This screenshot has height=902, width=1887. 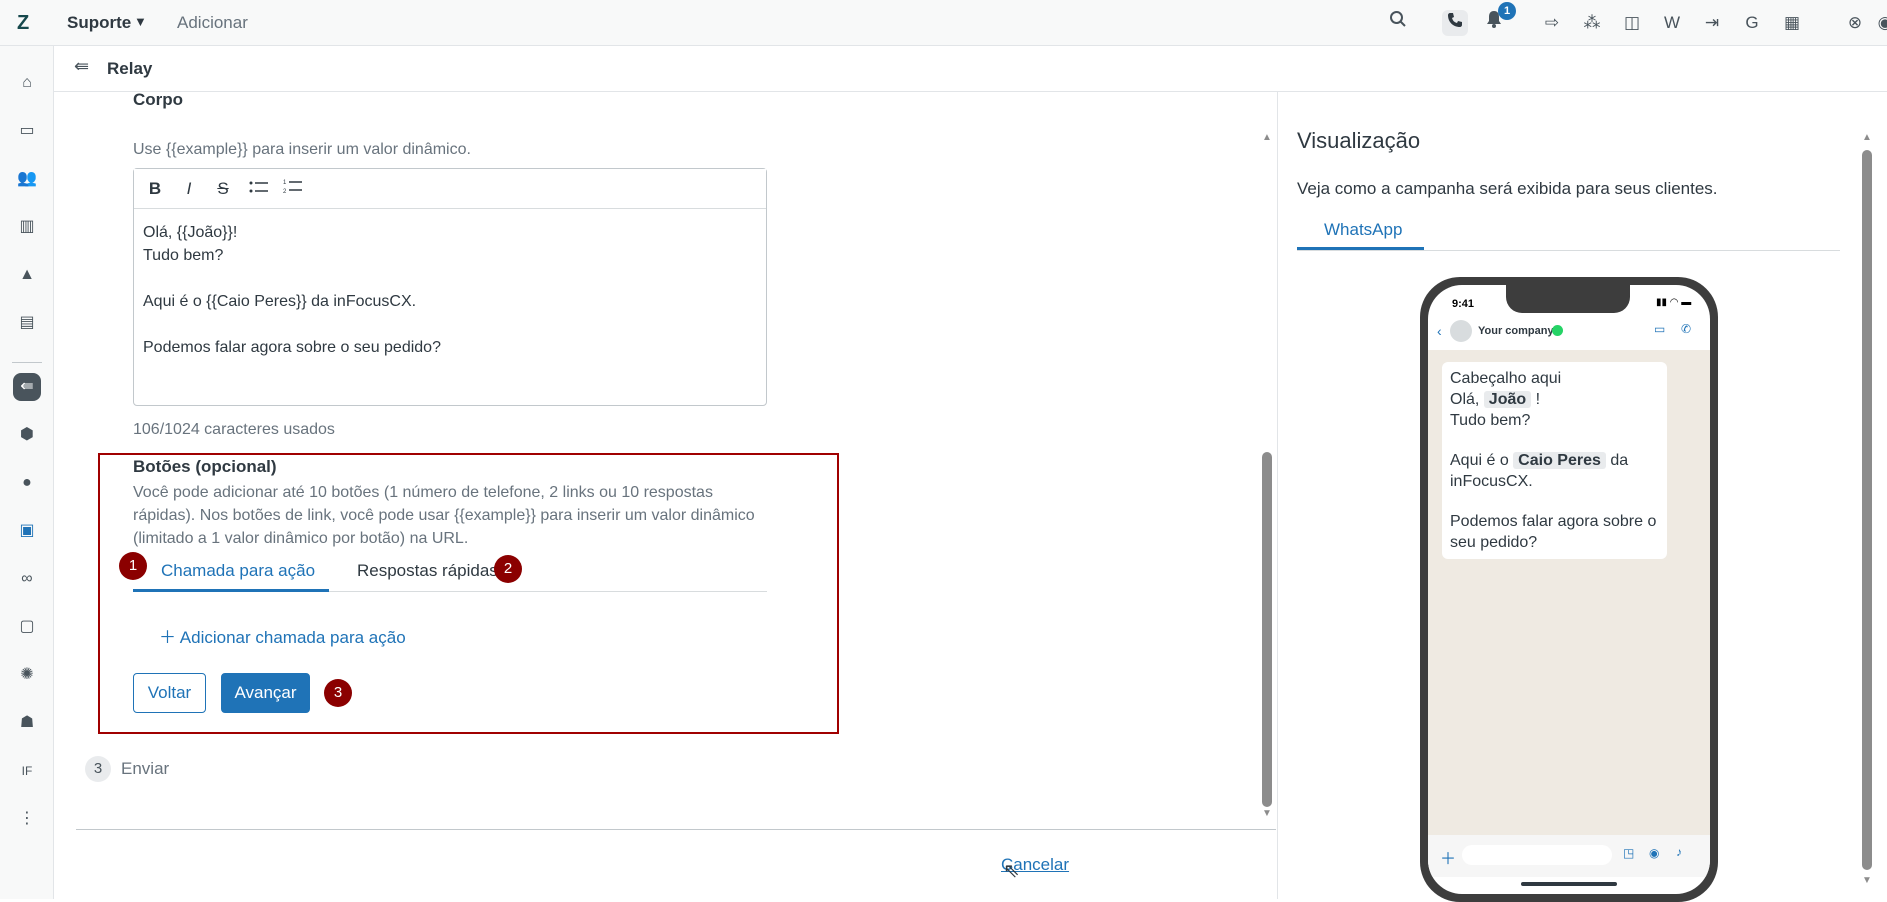 What do you see at coordinates (1553, 532) in the screenshot?
I see `message-line: Podemos falar agora sobre o seu pedido?` at bounding box center [1553, 532].